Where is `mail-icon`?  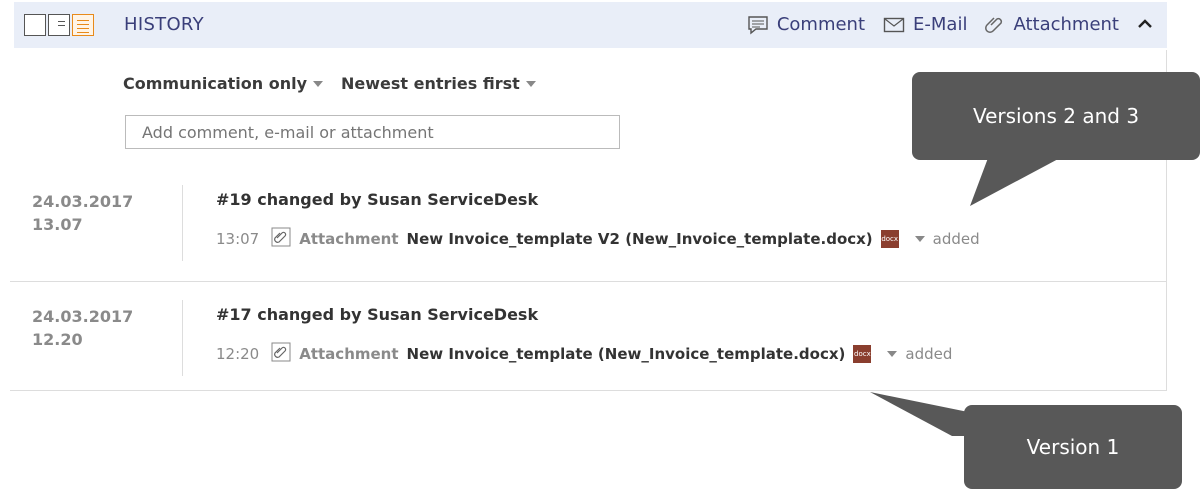 mail-icon is located at coordinates (894, 25).